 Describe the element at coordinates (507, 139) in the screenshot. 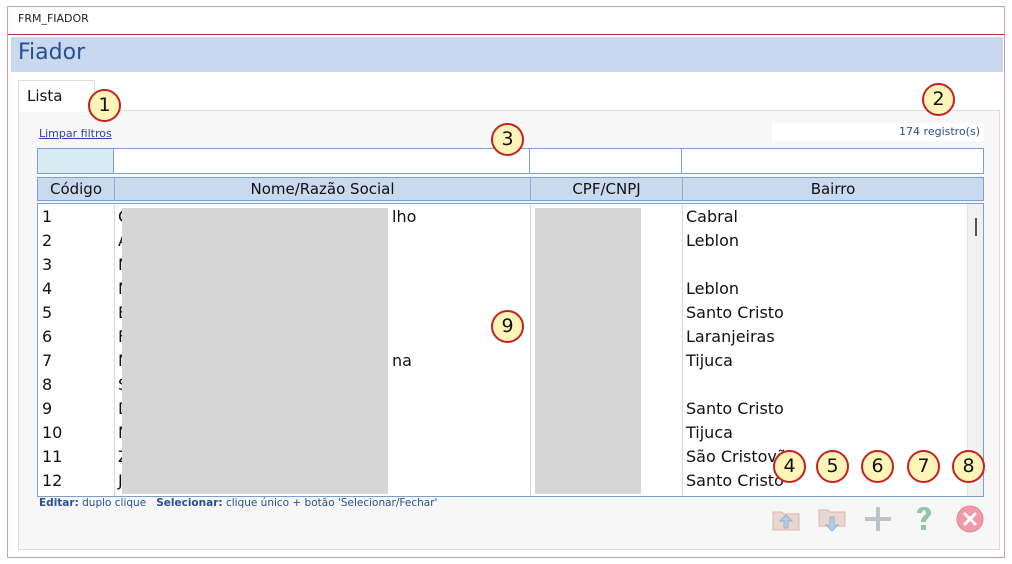

I see `callout-3: 3` at that location.